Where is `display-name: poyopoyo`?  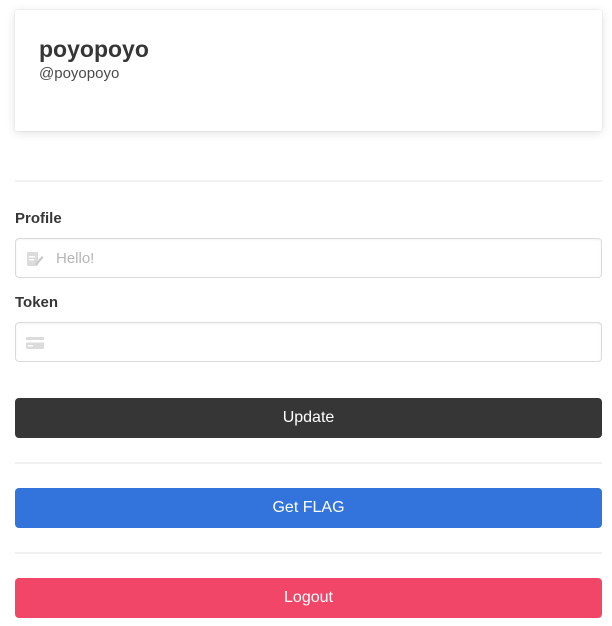
display-name: poyopoyo is located at coordinates (94, 49).